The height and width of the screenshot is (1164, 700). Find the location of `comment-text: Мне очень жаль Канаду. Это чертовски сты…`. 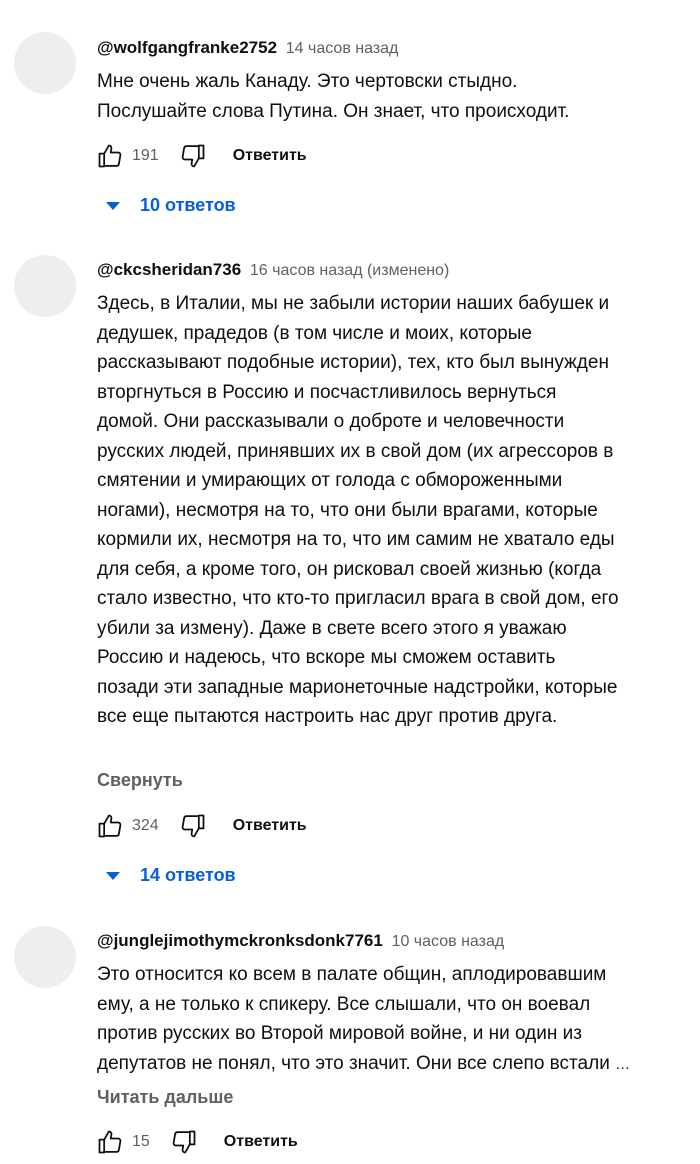

comment-text: Мне очень жаль Канаду. Это чертовски сты… is located at coordinates (392, 96).